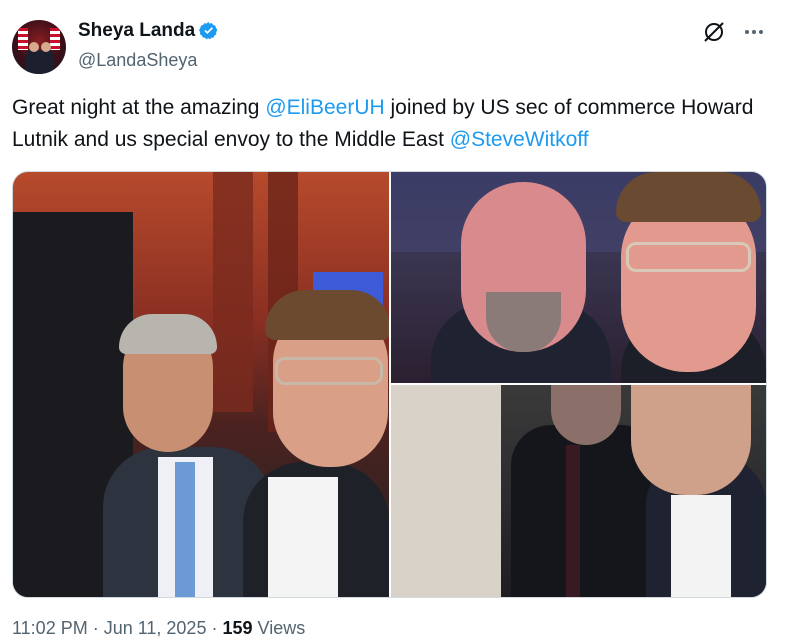  What do you see at coordinates (279, 628) in the screenshot?
I see `views-label: Views` at bounding box center [279, 628].